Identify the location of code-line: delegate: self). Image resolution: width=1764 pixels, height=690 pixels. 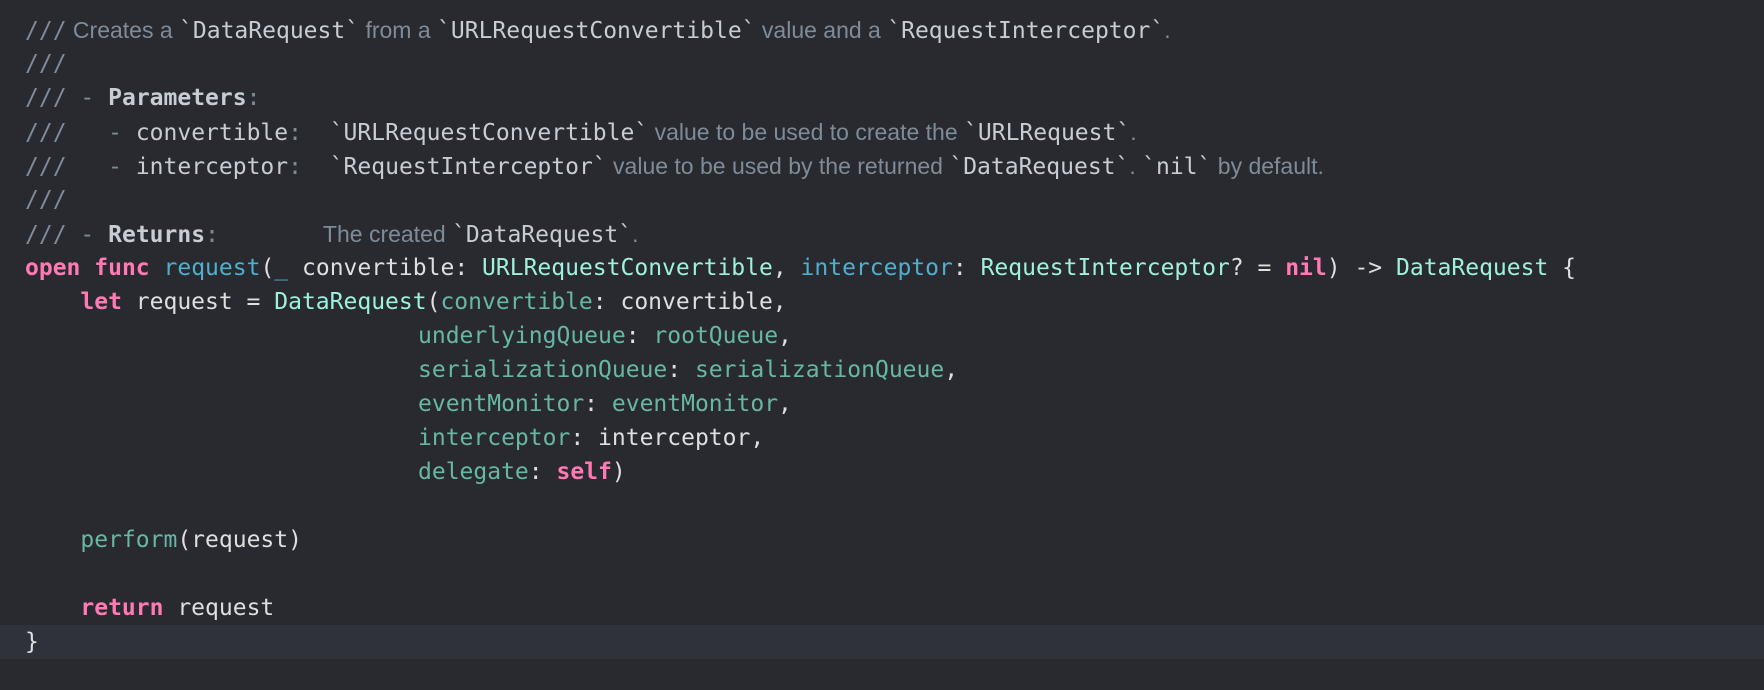
(882, 472).